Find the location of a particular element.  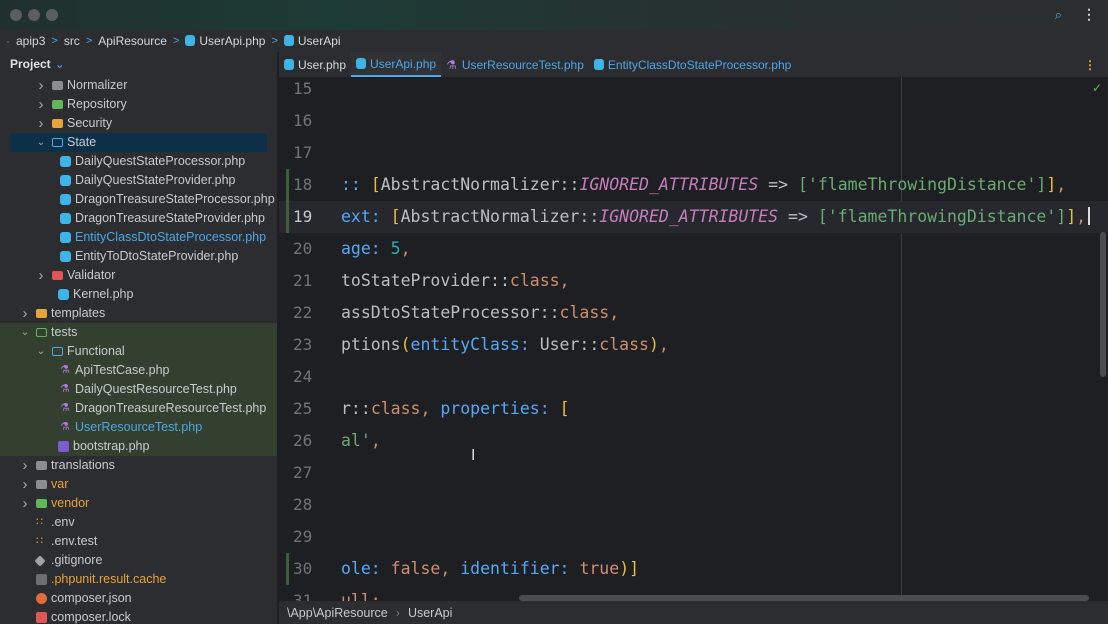

code-token: class, is located at coordinates (589, 312).